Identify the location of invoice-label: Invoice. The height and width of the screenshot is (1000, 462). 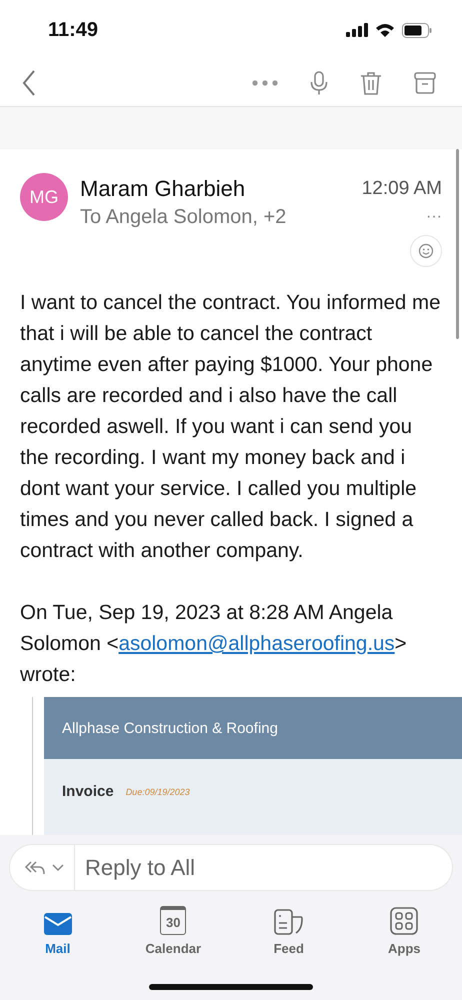
(88, 791).